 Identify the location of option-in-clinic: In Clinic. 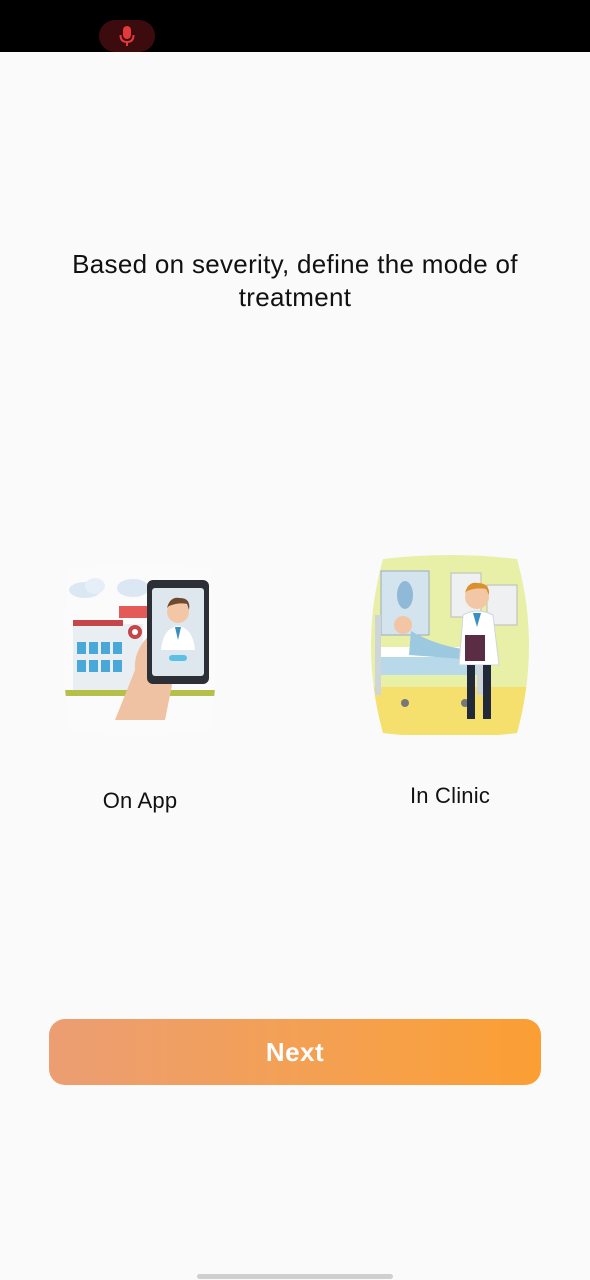
(450, 682).